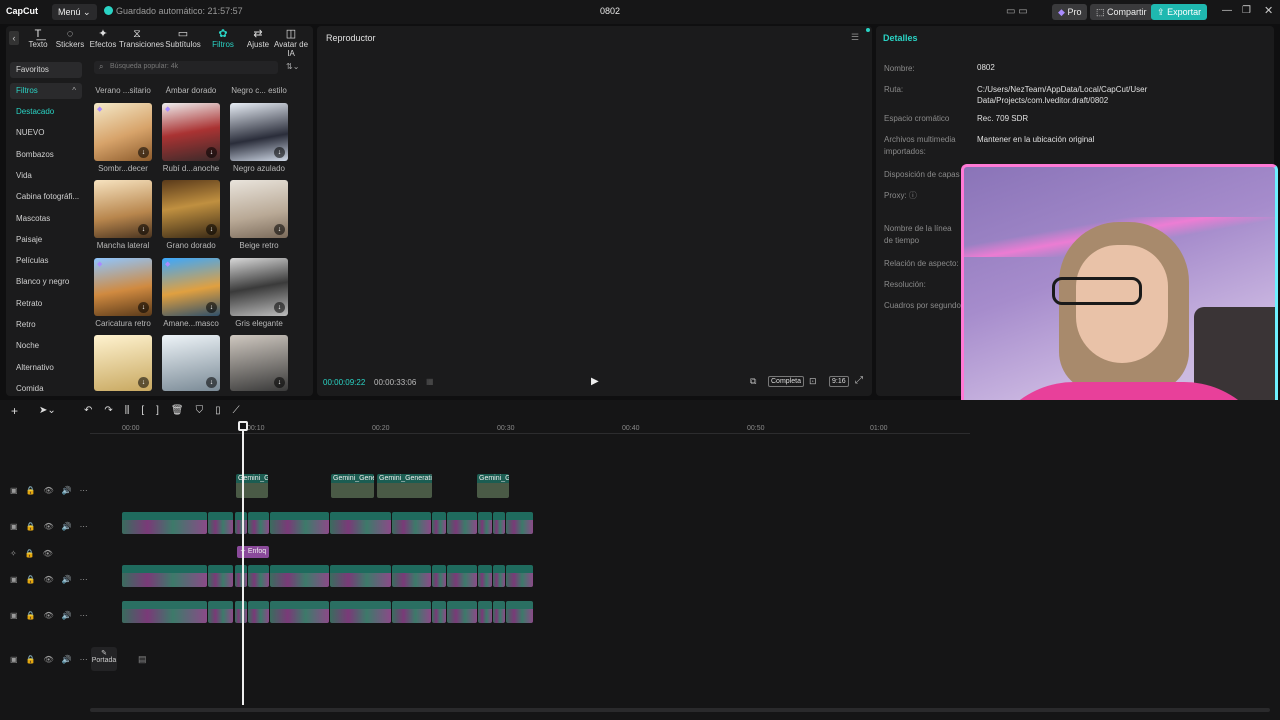 The height and width of the screenshot is (720, 1280). Describe the element at coordinates (404, 486) in the screenshot. I see `gemini-clip: Gemini_Generati` at that location.